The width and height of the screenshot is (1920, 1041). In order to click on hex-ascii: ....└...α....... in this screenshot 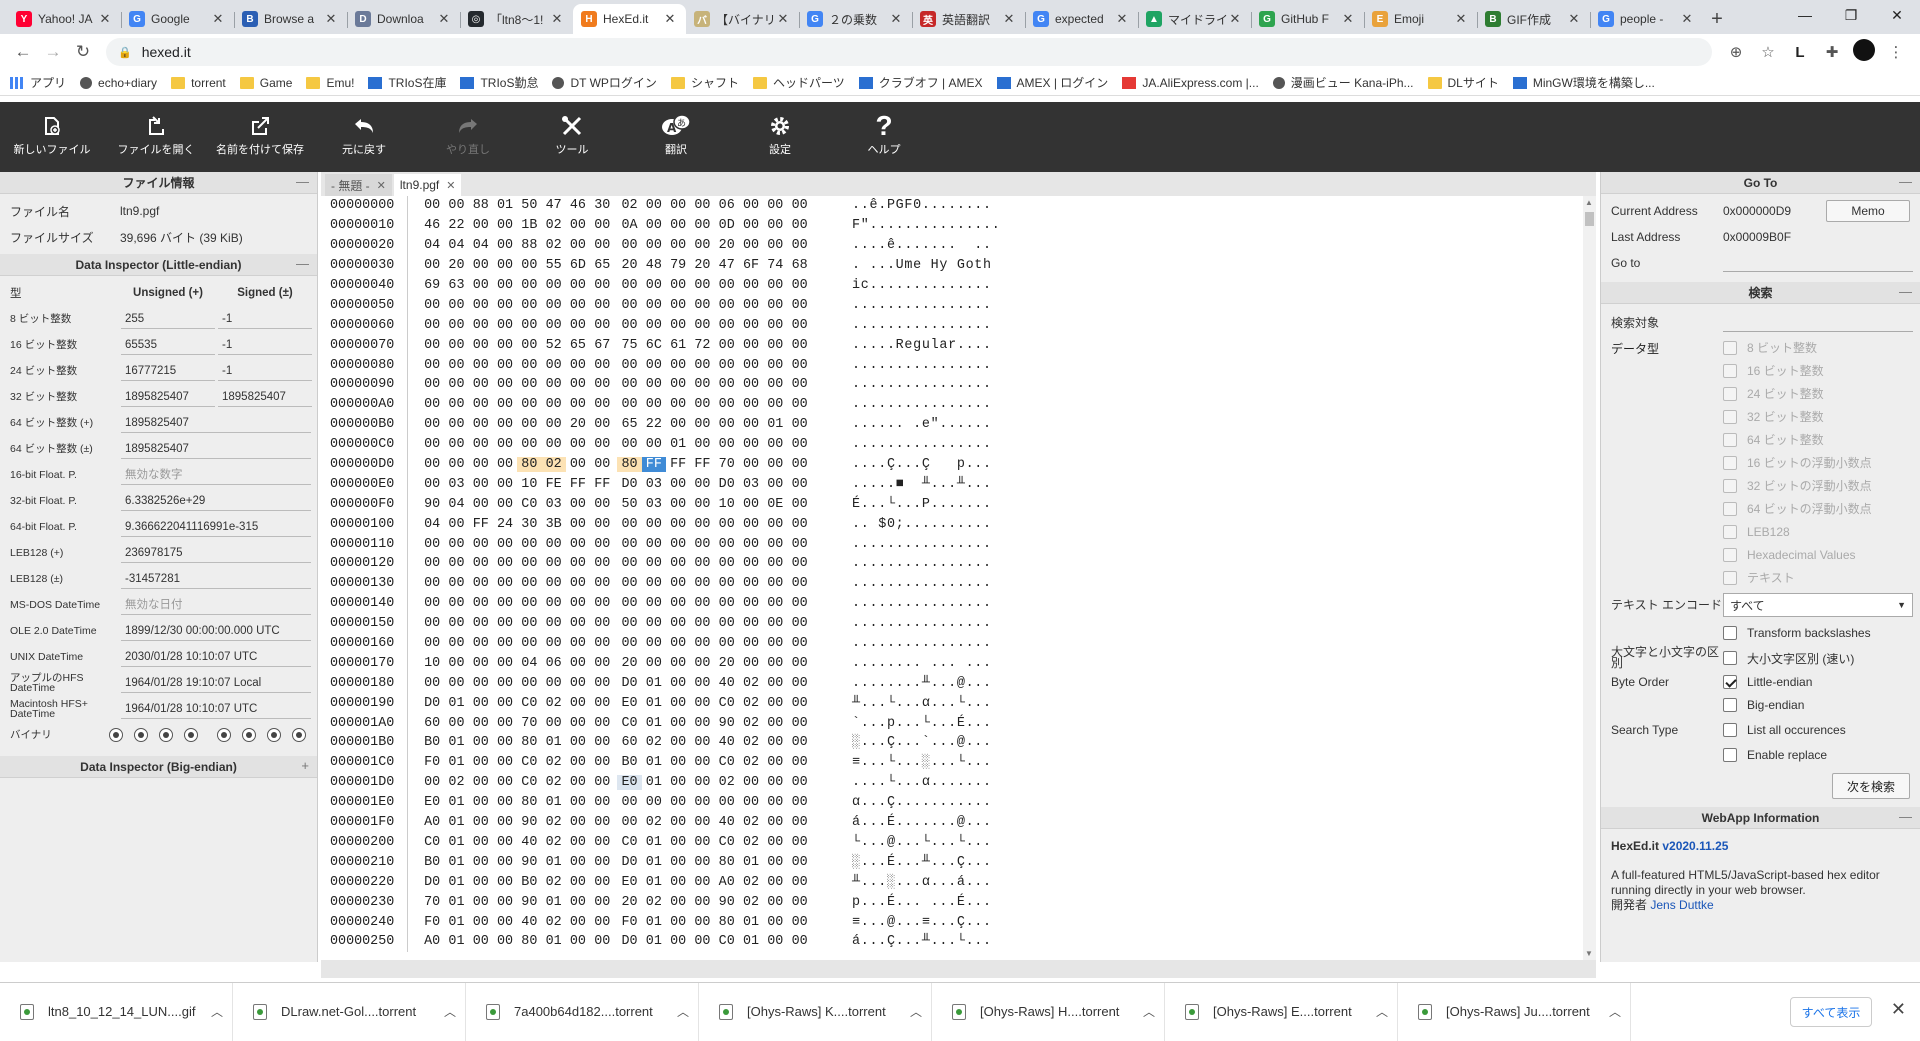, I will do `click(917, 782)`.